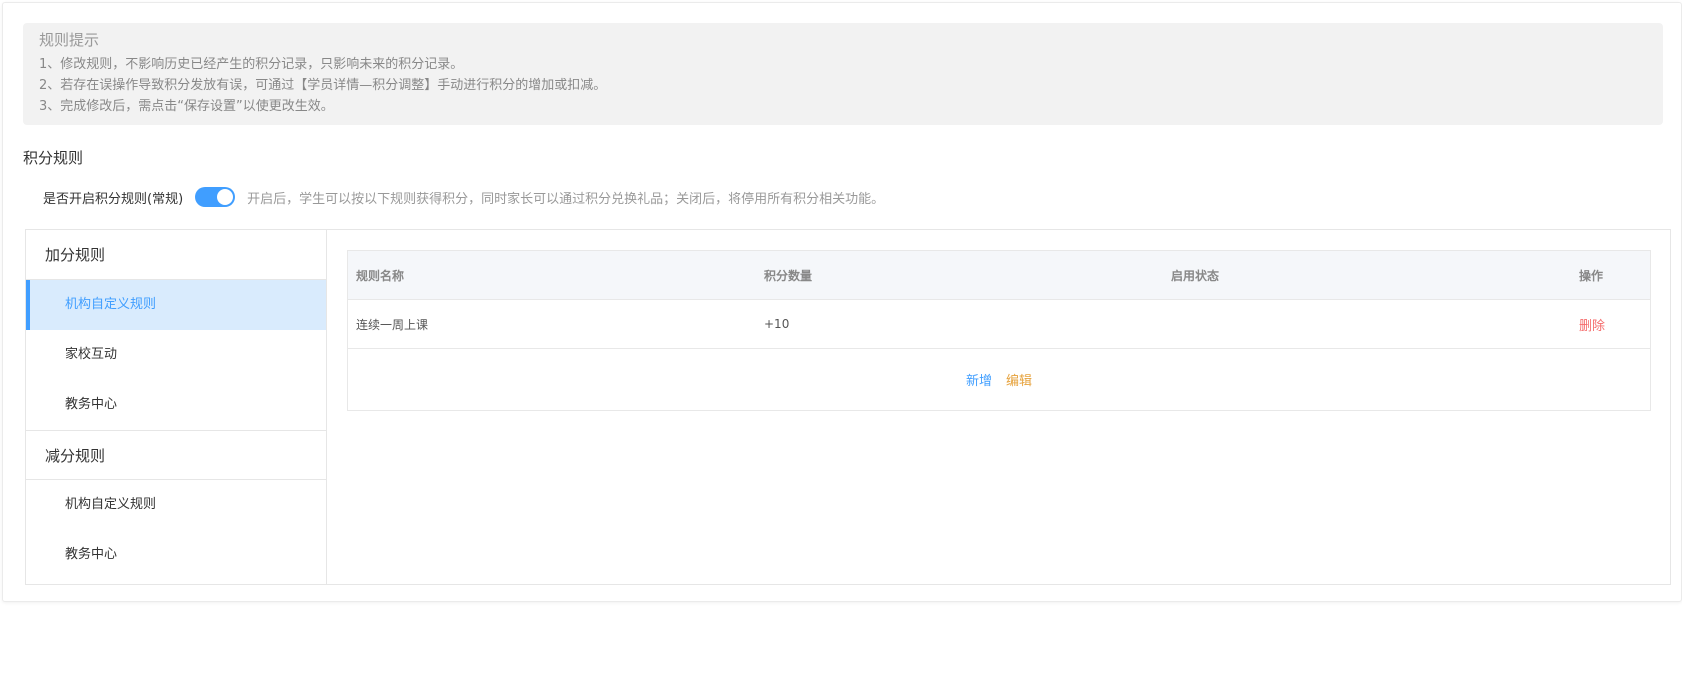 Image resolution: width=1682 pixels, height=692 pixels. What do you see at coordinates (186, 106) in the screenshot?
I see `tip-line: 3、完成修改后，需点击“保存设置”以使更改生效。` at bounding box center [186, 106].